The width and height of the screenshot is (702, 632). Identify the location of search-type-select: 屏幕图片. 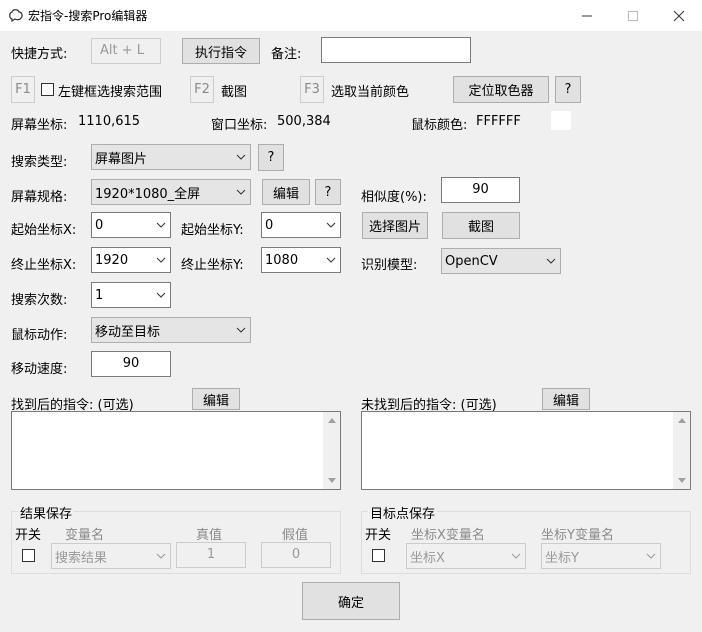
(171, 157).